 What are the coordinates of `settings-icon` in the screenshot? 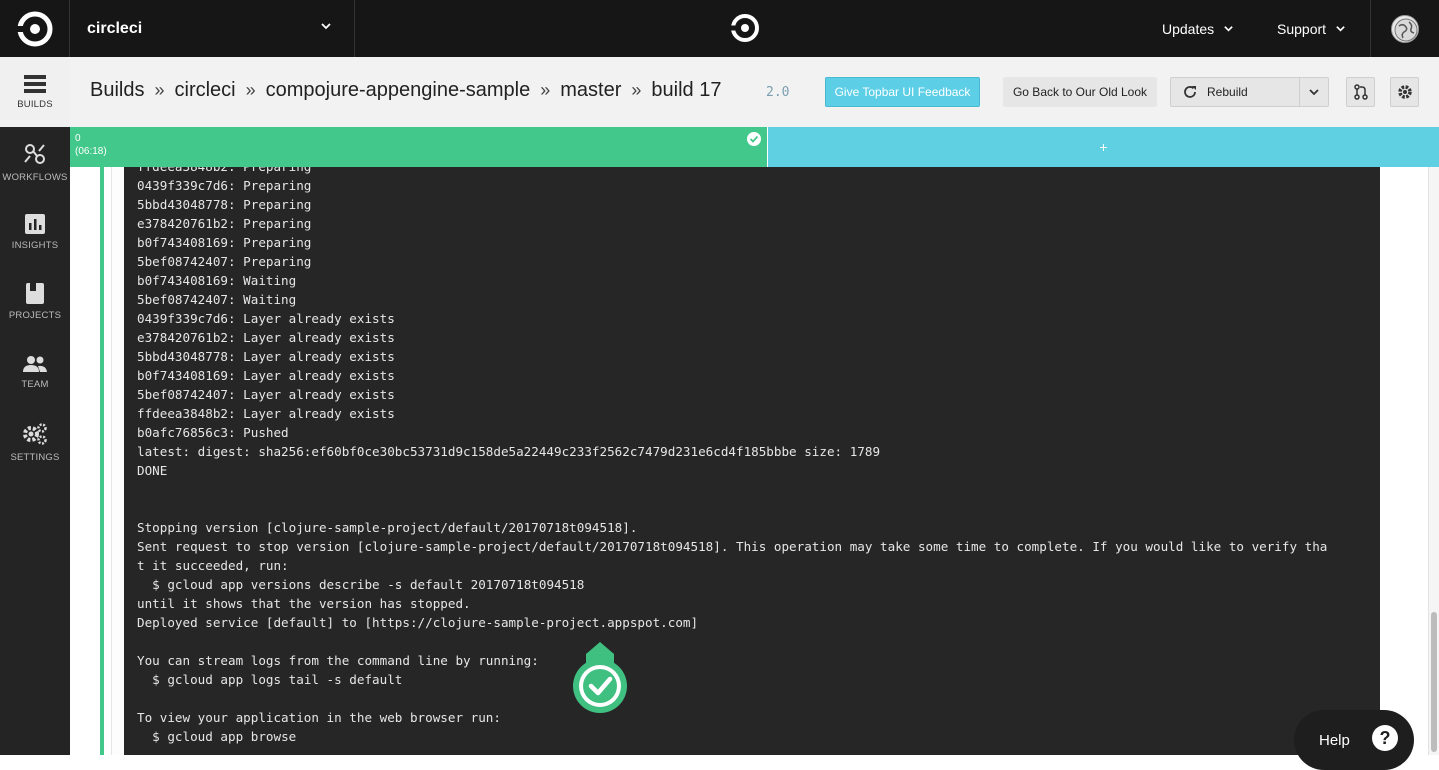 It's located at (35, 433).